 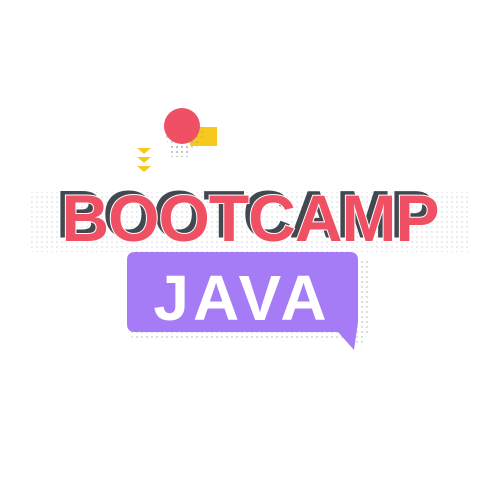 What do you see at coordinates (178, 150) in the screenshot?
I see `dotted-patch` at bounding box center [178, 150].